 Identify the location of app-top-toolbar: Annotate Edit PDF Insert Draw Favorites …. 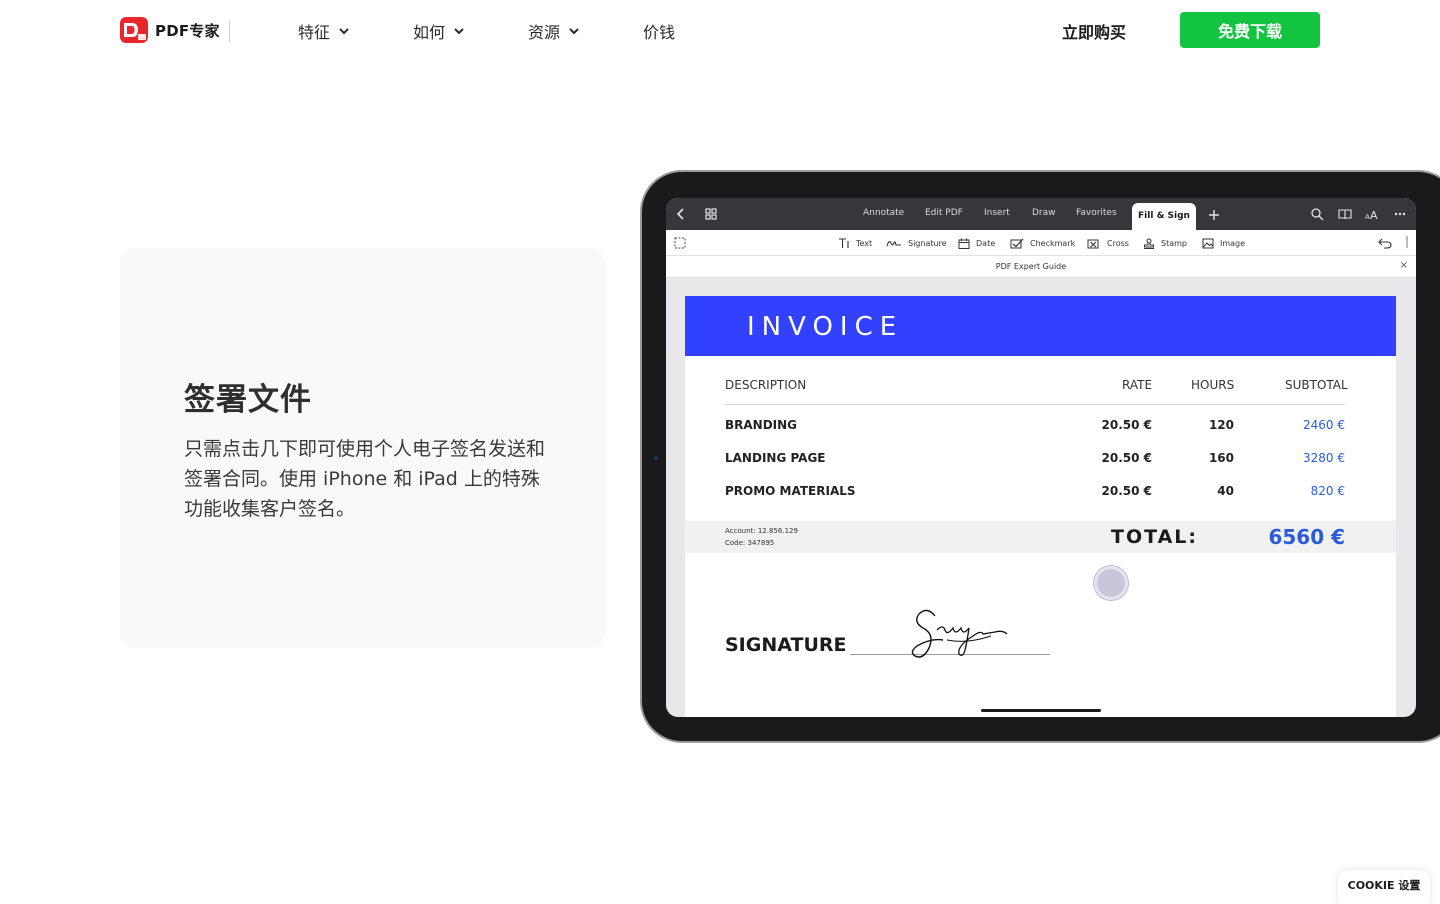
(1041, 214).